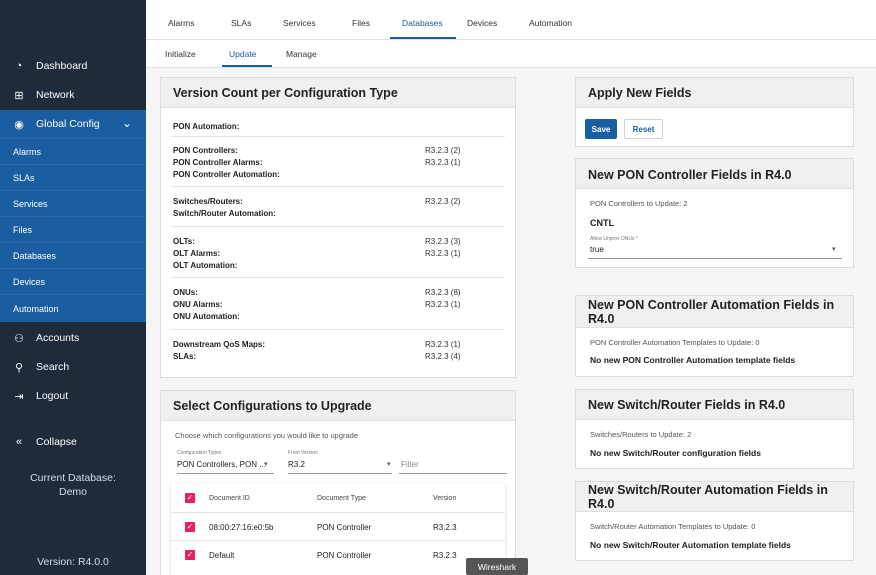 The image size is (876, 575). I want to click on save-button: Save, so click(601, 129).